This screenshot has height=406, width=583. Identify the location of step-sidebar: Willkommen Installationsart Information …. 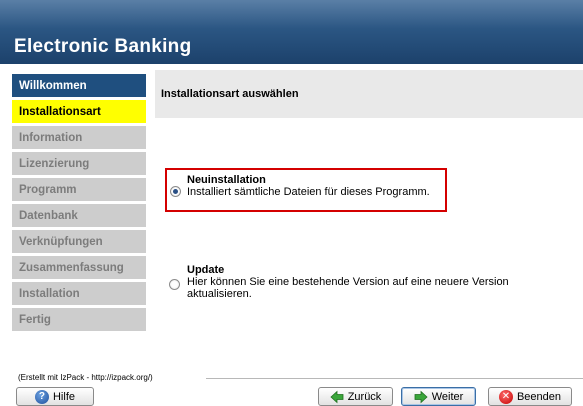
(79, 204).